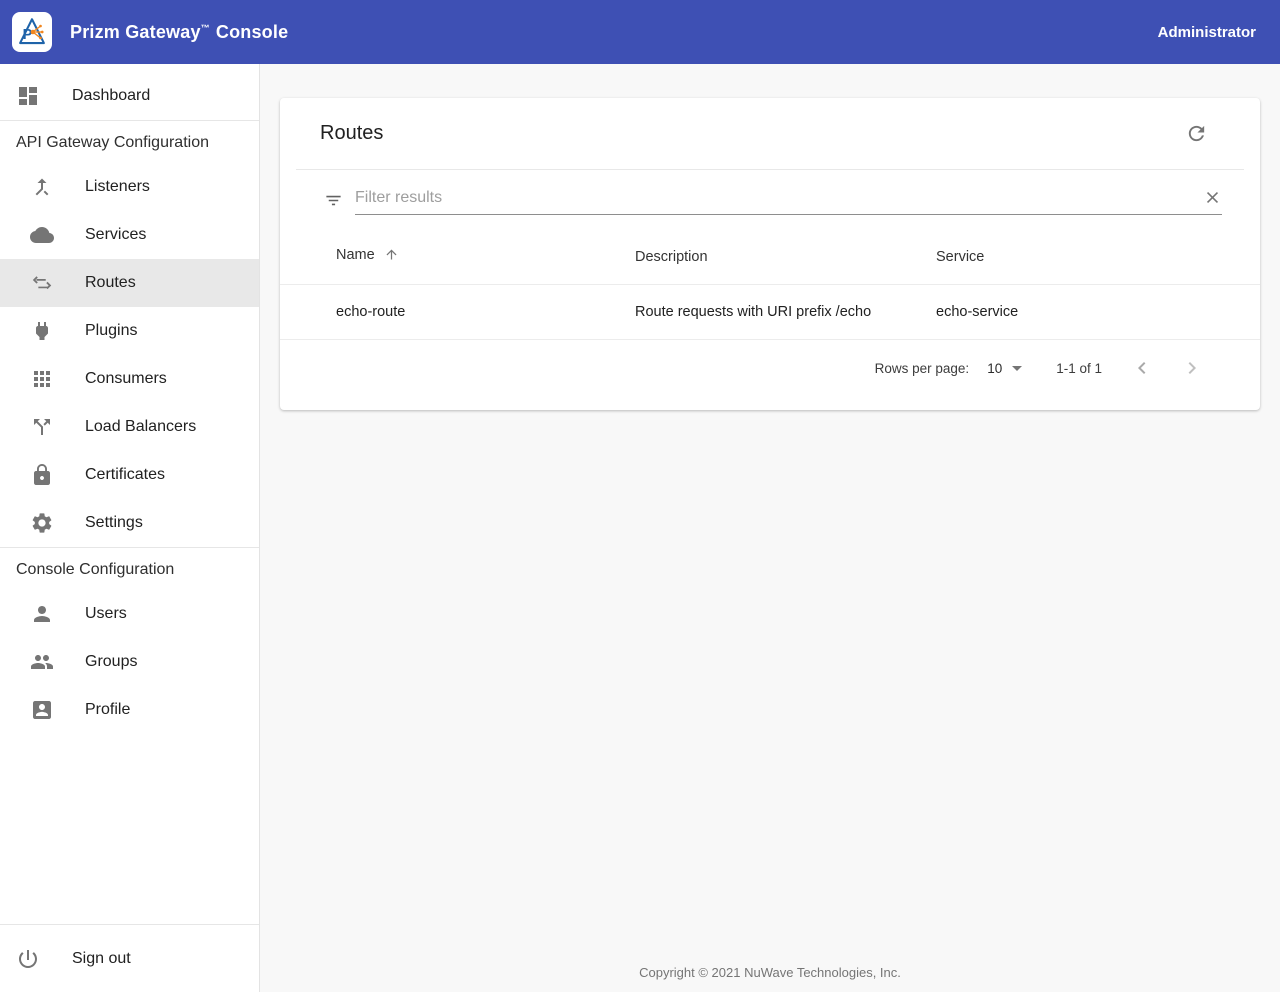 The image size is (1280, 992). I want to click on previous-page-button, so click(1142, 368).